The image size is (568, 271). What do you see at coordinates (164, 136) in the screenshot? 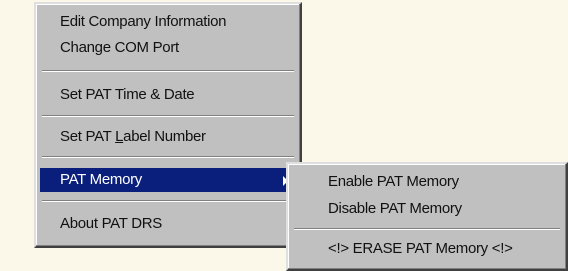
I see `menu-item-label-suffix: abel Number` at bounding box center [164, 136].